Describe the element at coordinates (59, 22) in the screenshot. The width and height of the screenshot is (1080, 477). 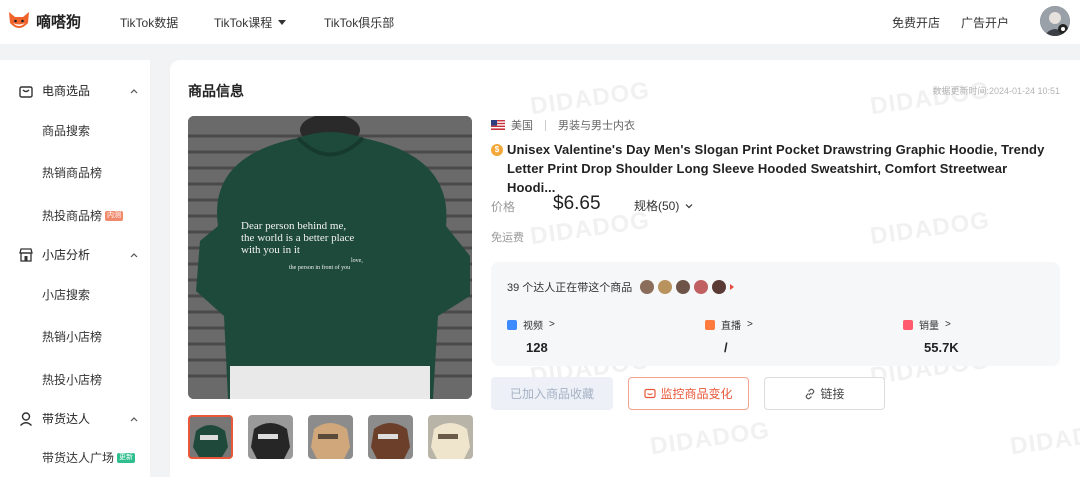
I see `brand-name: 嘀嗒狗` at that location.